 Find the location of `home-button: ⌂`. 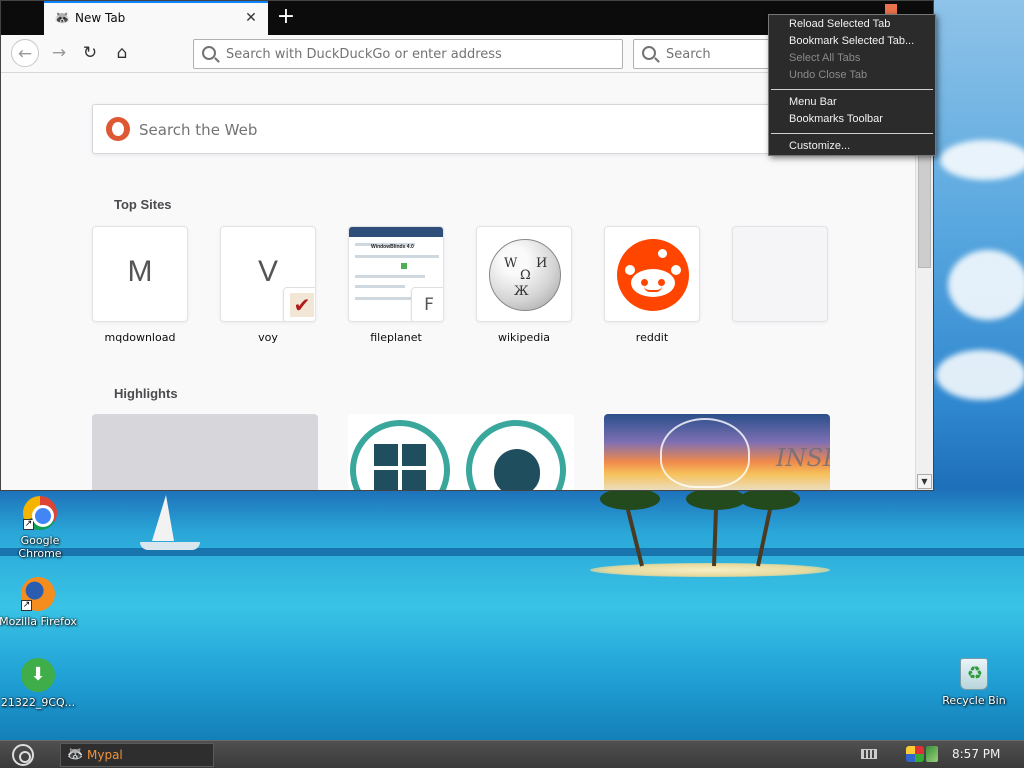

home-button: ⌂ is located at coordinates (122, 53).